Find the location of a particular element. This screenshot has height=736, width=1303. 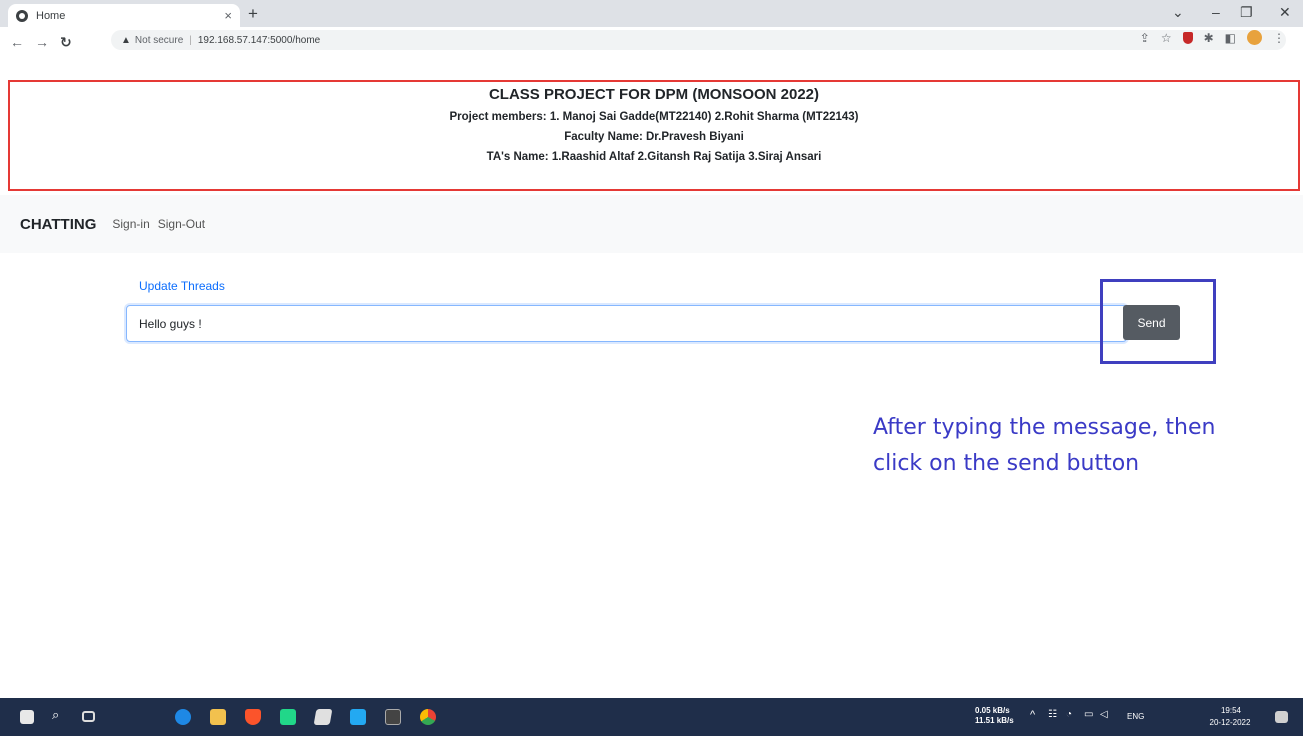

network-icon: ☷ is located at coordinates (1052, 715).